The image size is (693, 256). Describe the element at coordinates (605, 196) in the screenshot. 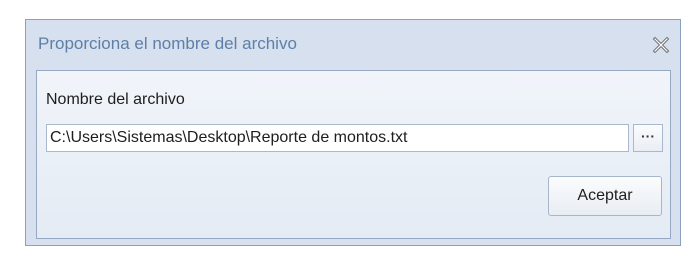

I see `accept-button: Aceptar` at that location.